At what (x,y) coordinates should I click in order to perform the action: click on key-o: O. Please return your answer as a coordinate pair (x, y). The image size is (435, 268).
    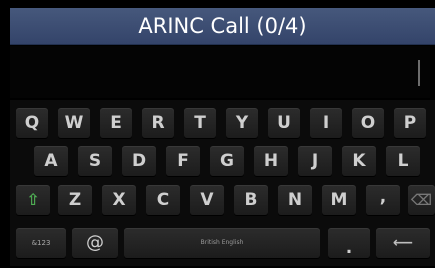
    Looking at the image, I should click on (368, 123).